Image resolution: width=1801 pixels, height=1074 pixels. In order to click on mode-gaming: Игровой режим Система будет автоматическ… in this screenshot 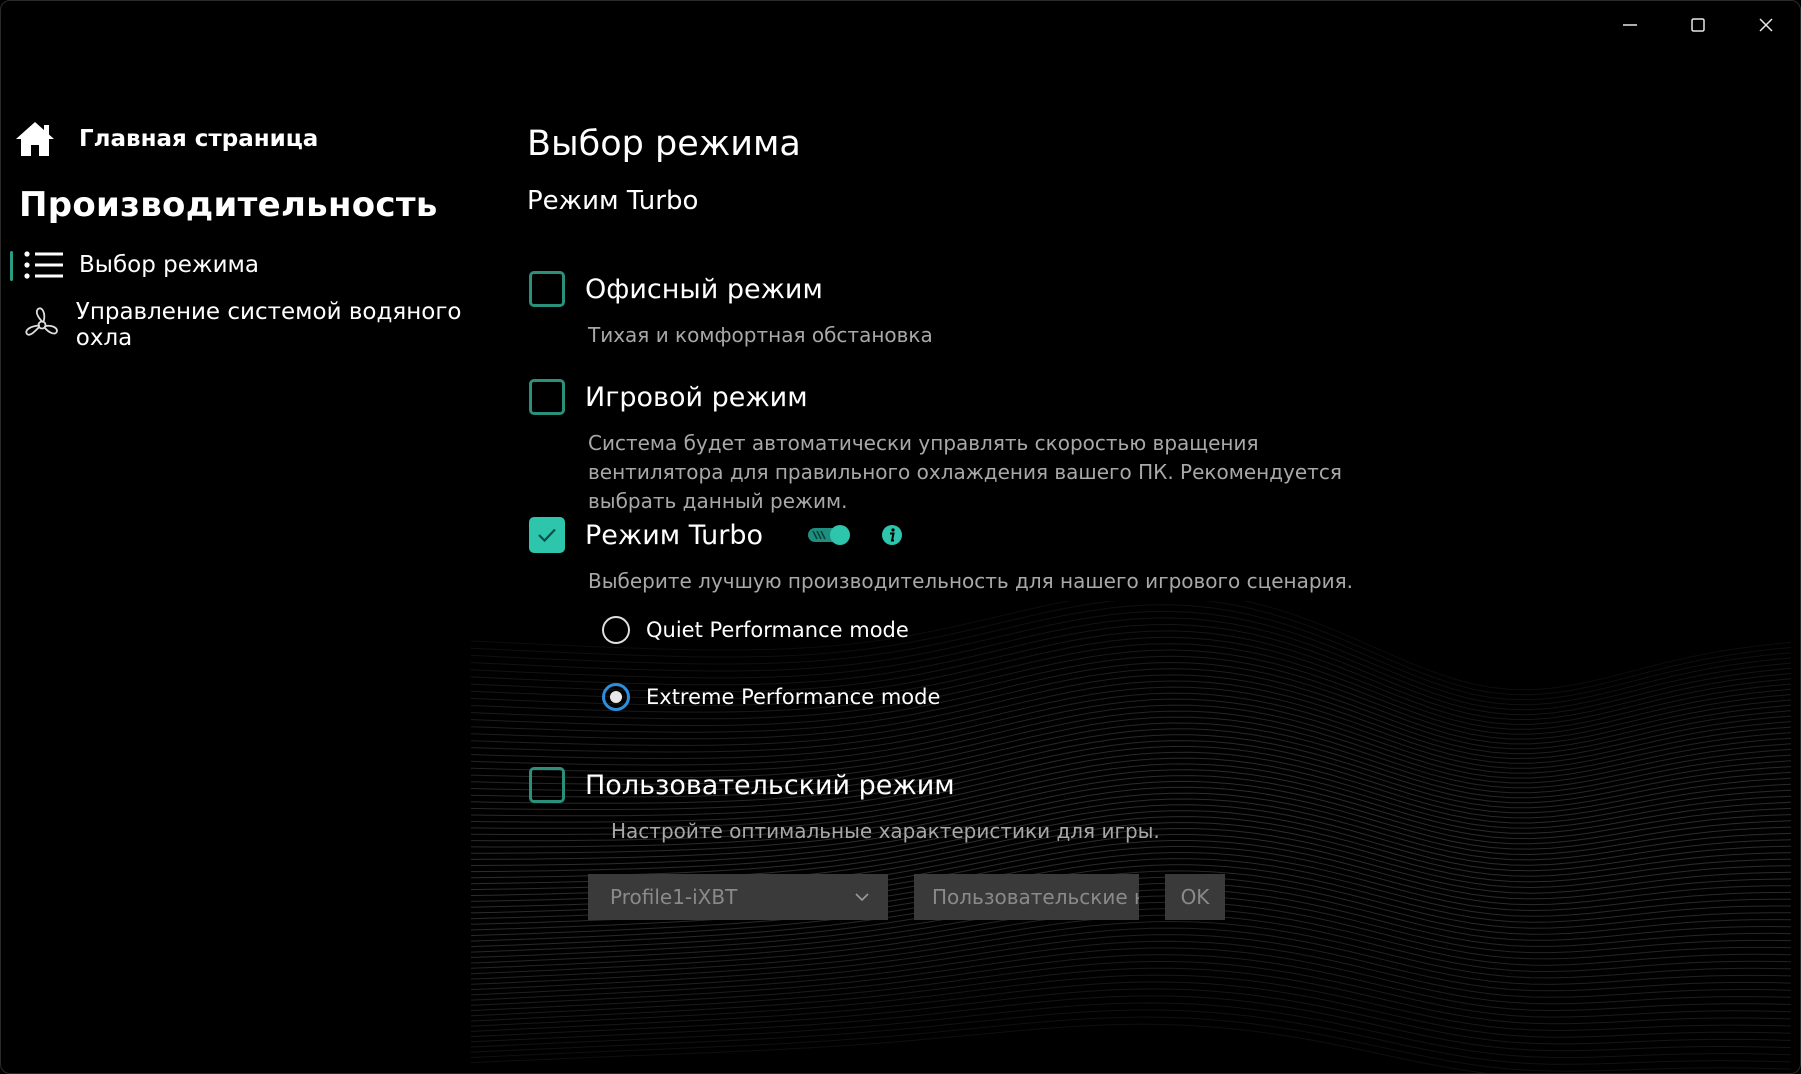, I will do `click(937, 445)`.